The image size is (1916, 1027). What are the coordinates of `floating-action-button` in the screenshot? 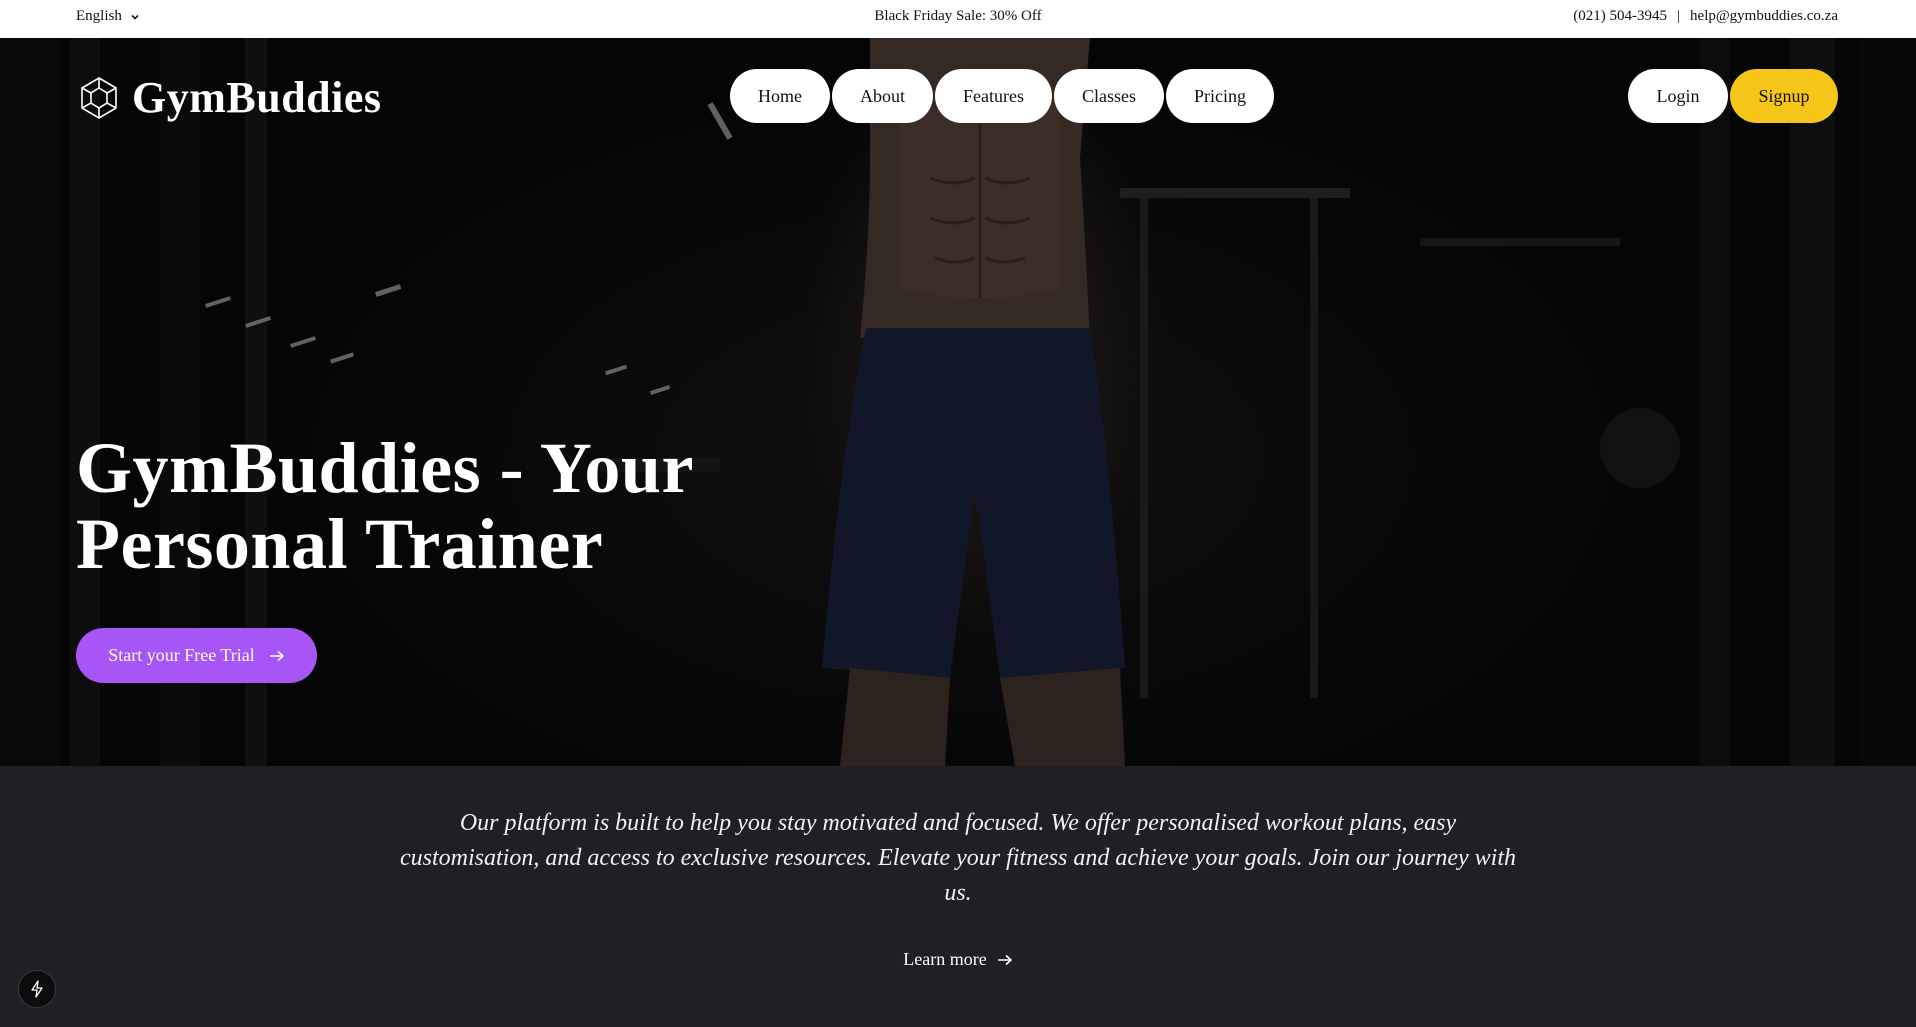 It's located at (37, 989).